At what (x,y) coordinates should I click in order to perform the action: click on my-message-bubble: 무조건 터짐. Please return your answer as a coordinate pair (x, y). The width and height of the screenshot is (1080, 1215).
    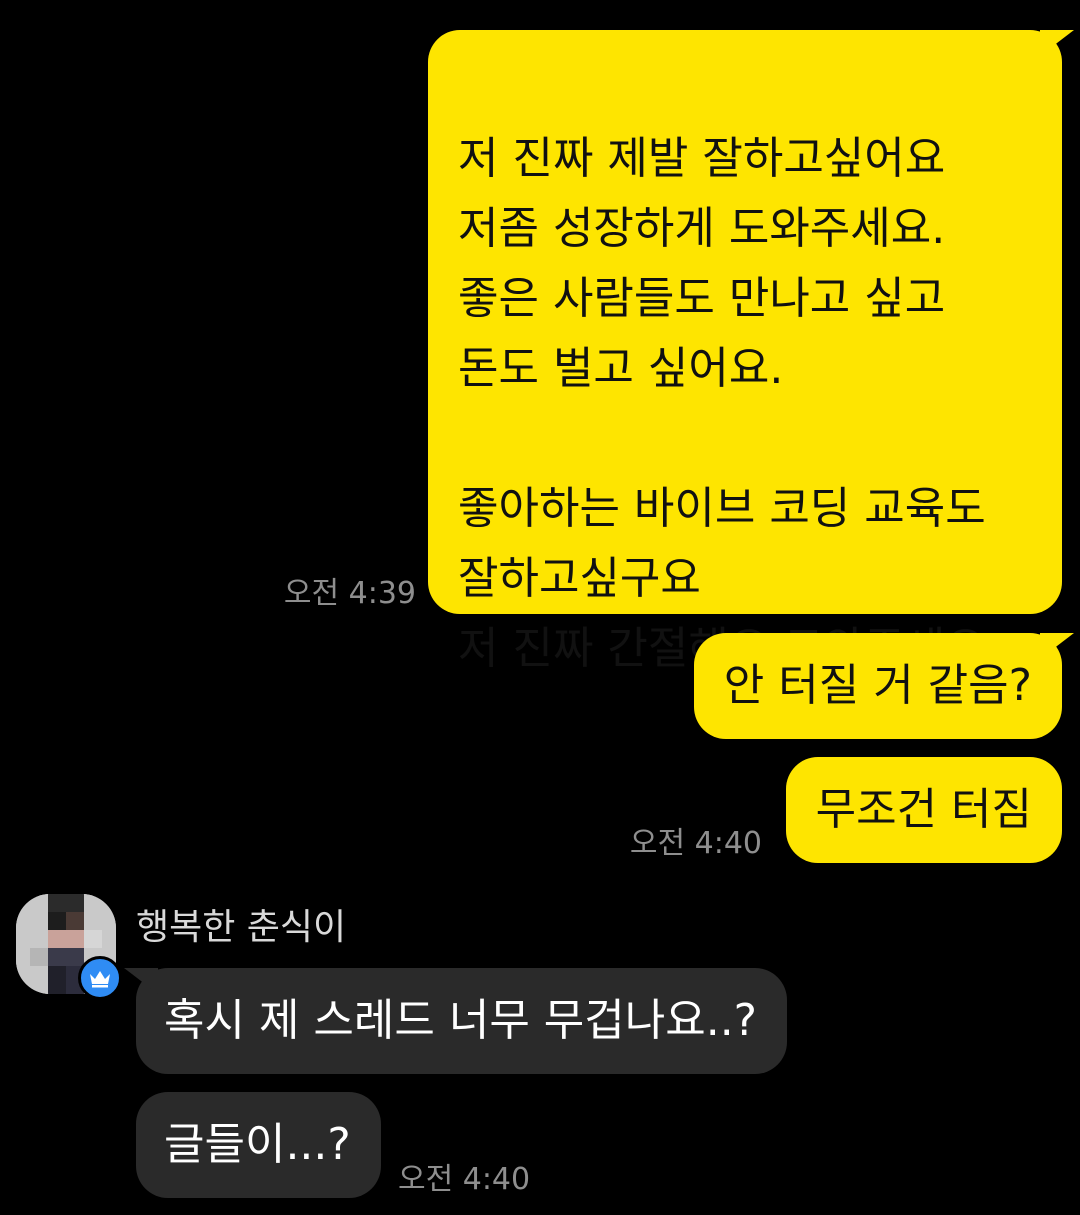
    Looking at the image, I should click on (923, 810).